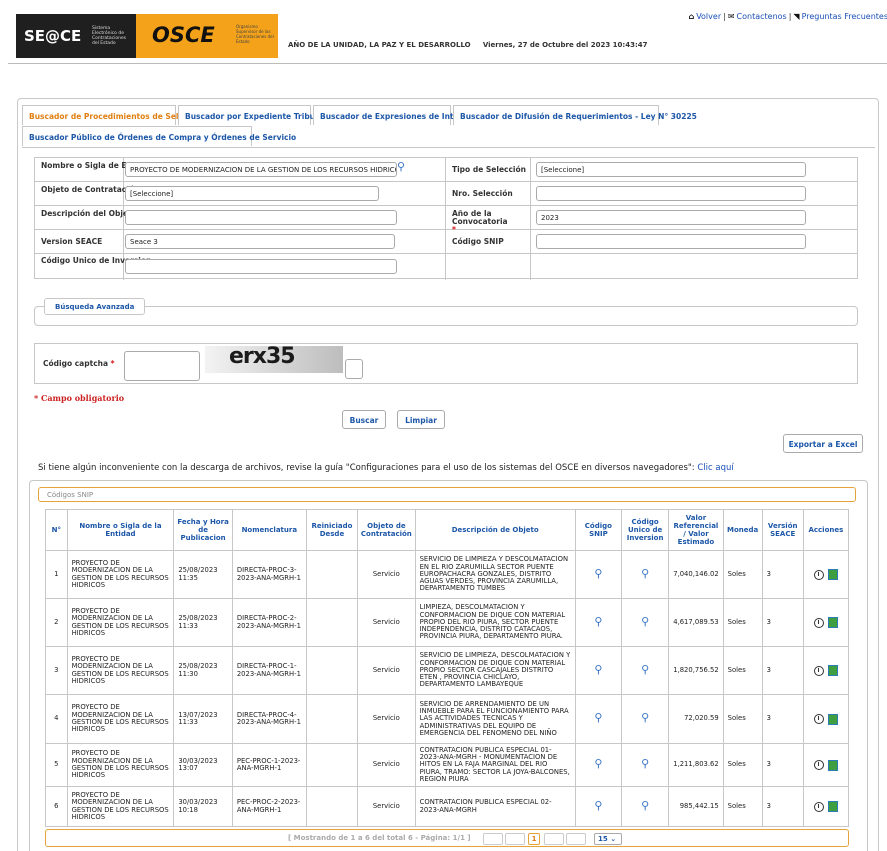 The image size is (887, 851). What do you see at coordinates (386, 530) in the screenshot?
I see `column-header: Objeto de Contratación` at bounding box center [386, 530].